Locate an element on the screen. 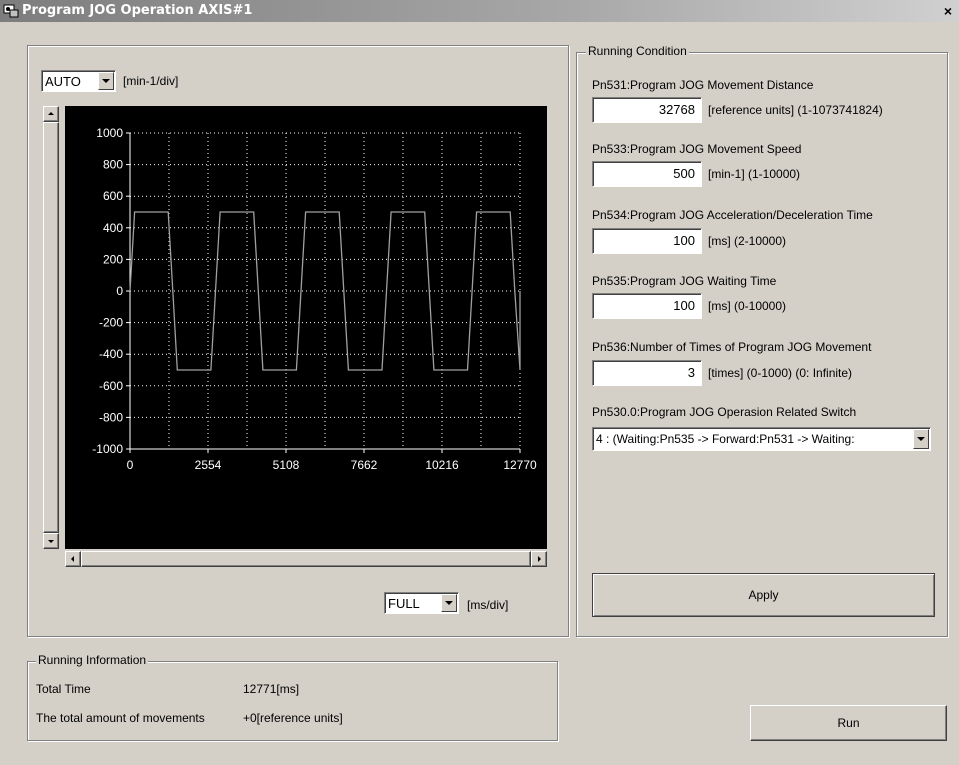 The image size is (959, 765). horizontal-scrollbar is located at coordinates (306, 559).